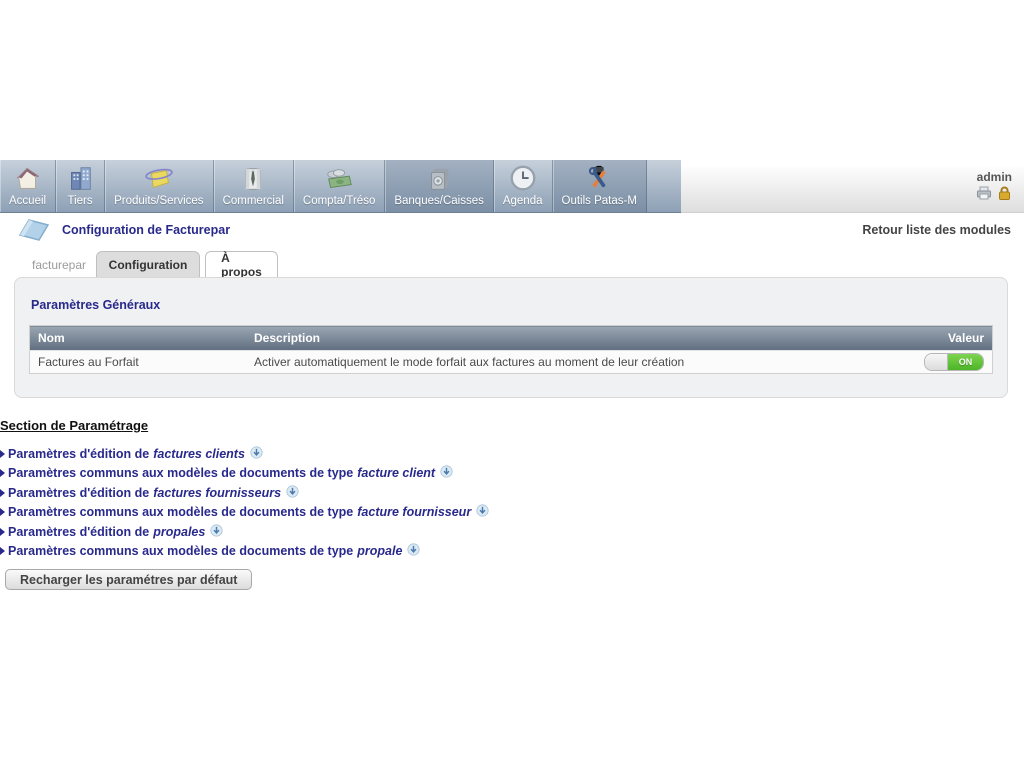  What do you see at coordinates (80, 201) in the screenshot?
I see `menu-item-label: Tiers` at bounding box center [80, 201].